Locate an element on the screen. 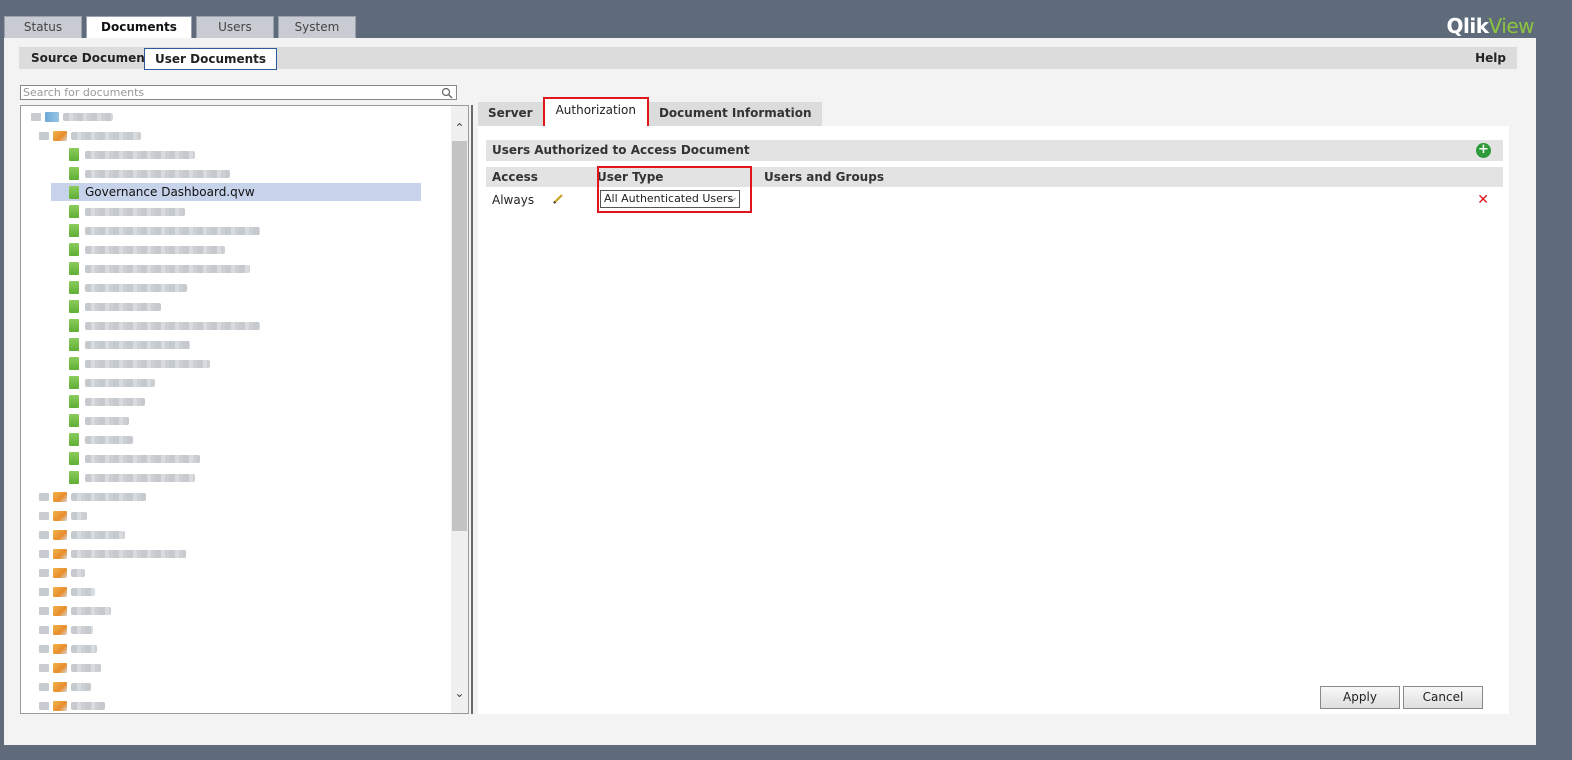  panel-divider is located at coordinates (472, 409).